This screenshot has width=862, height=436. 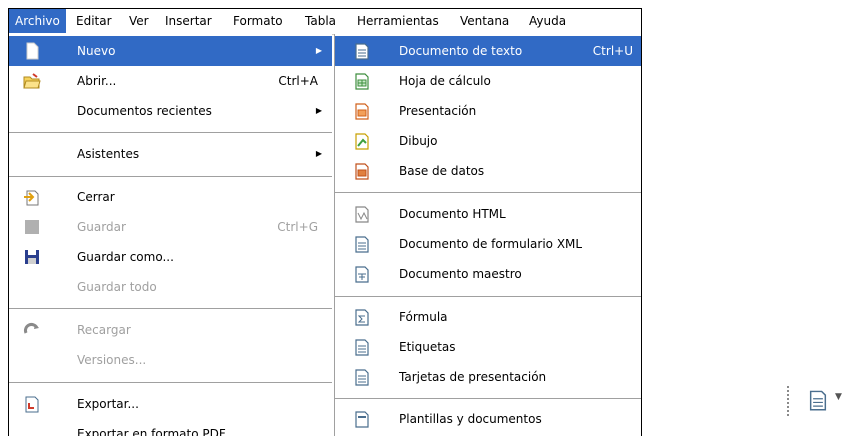 What do you see at coordinates (108, 154) in the screenshot?
I see `menu-item-label: Asistentes` at bounding box center [108, 154].